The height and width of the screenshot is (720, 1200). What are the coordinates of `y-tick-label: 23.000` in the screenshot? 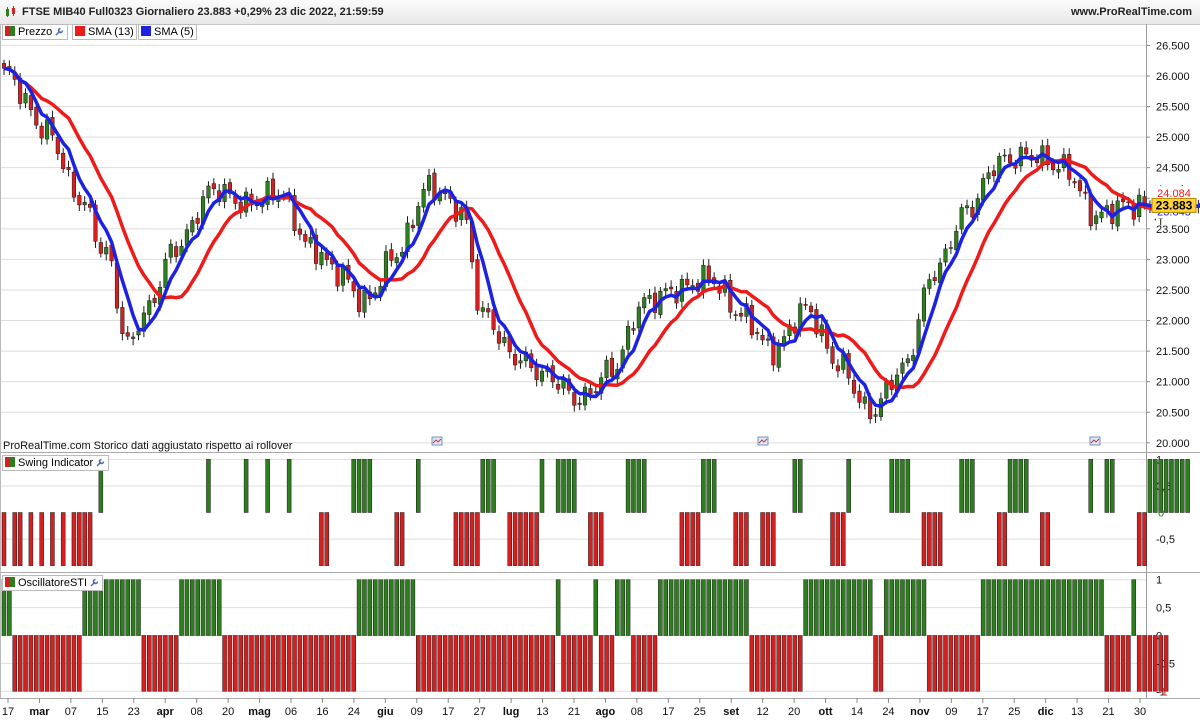 It's located at (1173, 260).